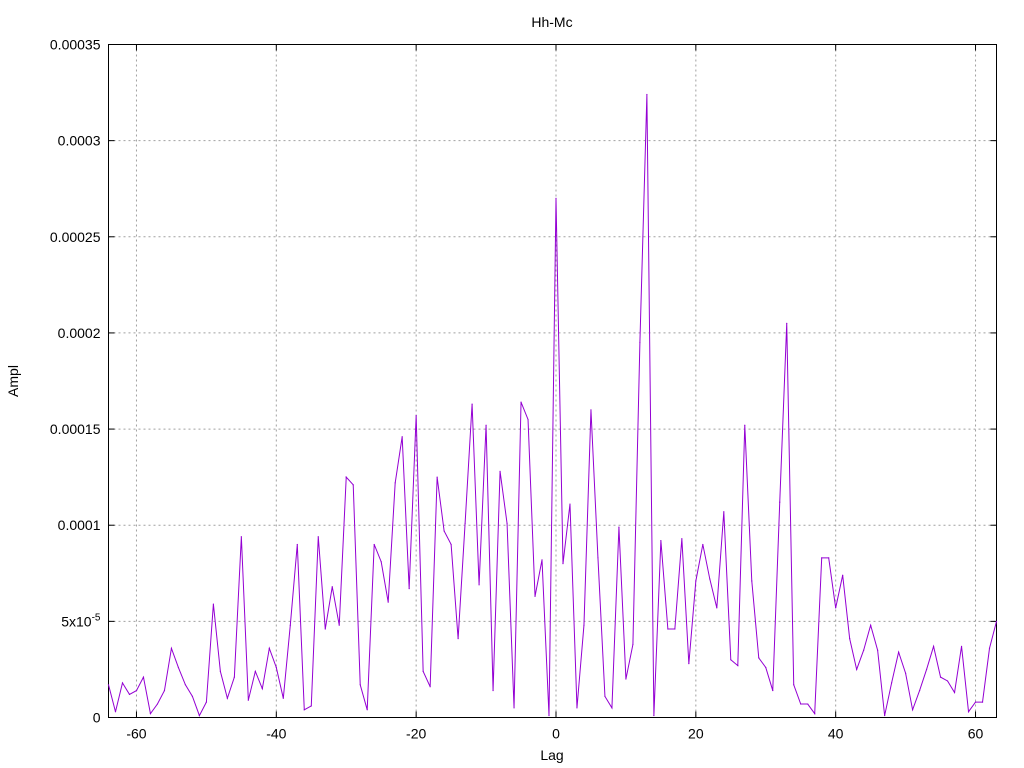 The image size is (1024, 768). What do you see at coordinates (75, 429) in the screenshot?
I see `y-tick-label: 0.00015` at bounding box center [75, 429].